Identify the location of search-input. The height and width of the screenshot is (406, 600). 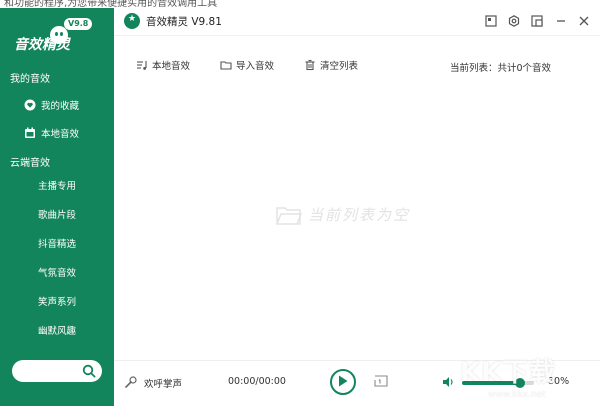
(57, 371).